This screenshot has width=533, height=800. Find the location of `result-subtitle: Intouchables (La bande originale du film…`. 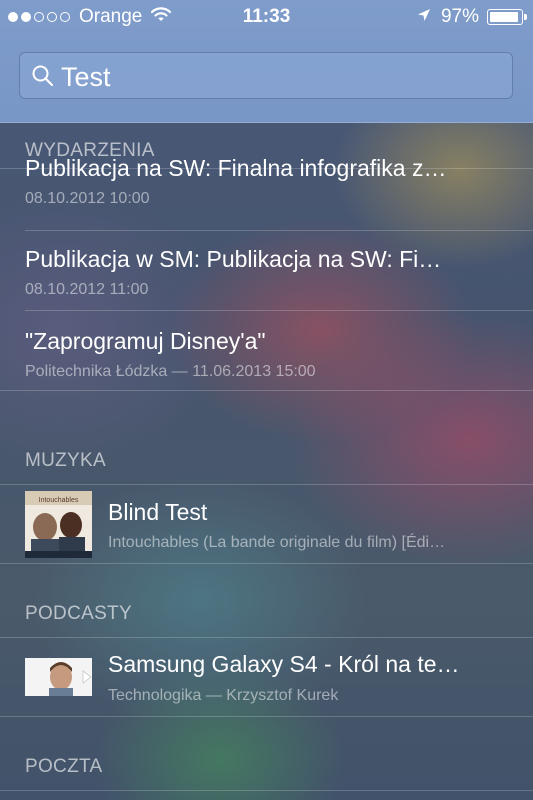

result-subtitle: Intouchables (La bande originale du film… is located at coordinates (277, 542).